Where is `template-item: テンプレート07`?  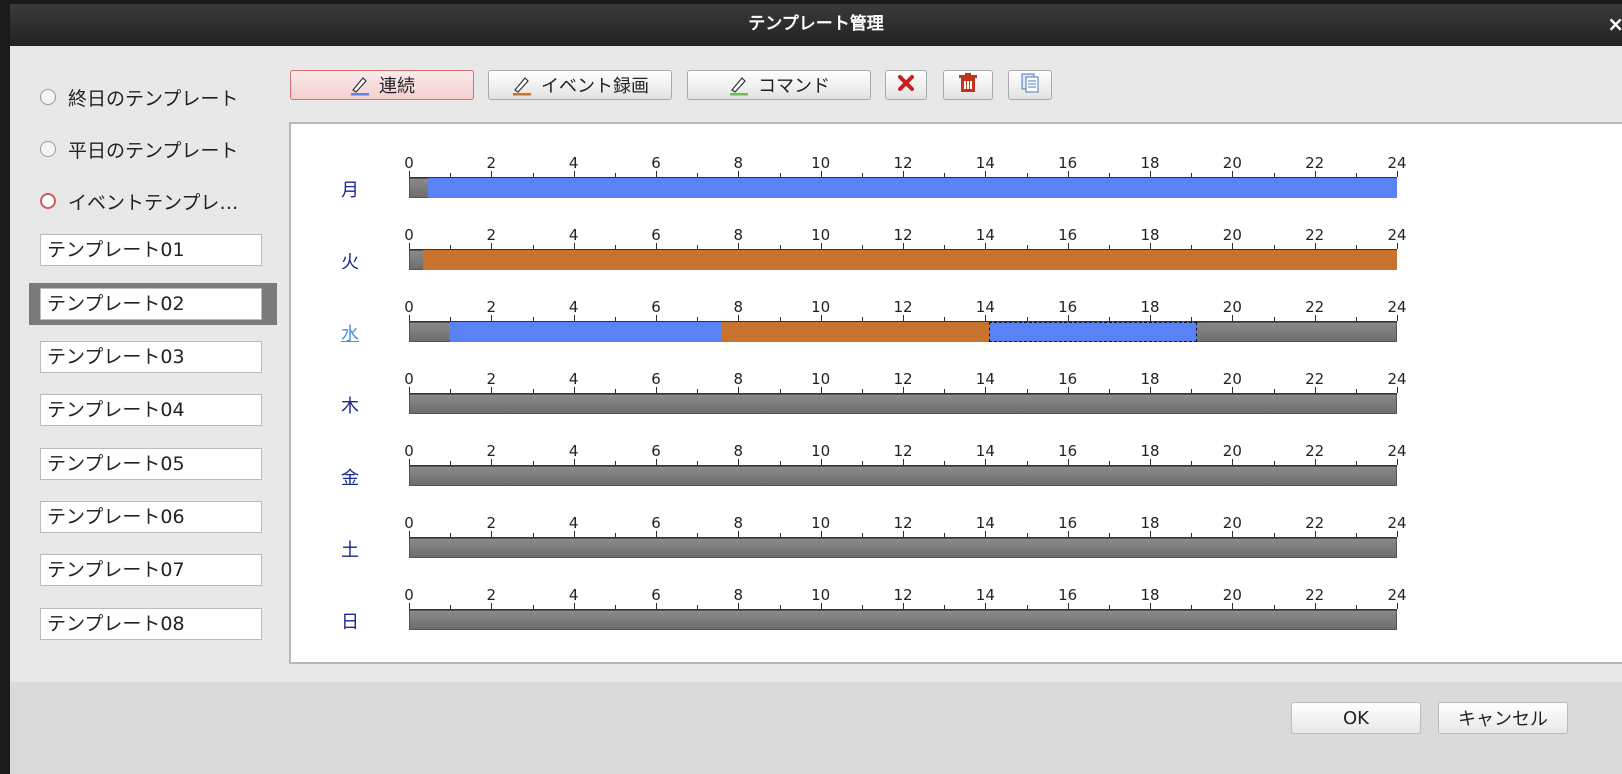 template-item: テンプレート07 is located at coordinates (151, 570).